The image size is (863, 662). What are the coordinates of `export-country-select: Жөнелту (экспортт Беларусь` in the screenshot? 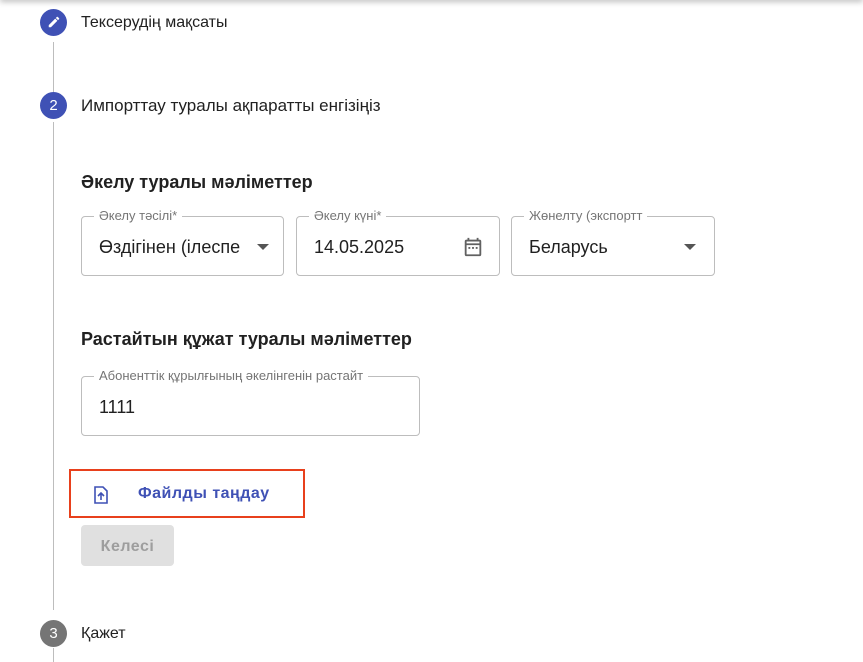 It's located at (613, 242).